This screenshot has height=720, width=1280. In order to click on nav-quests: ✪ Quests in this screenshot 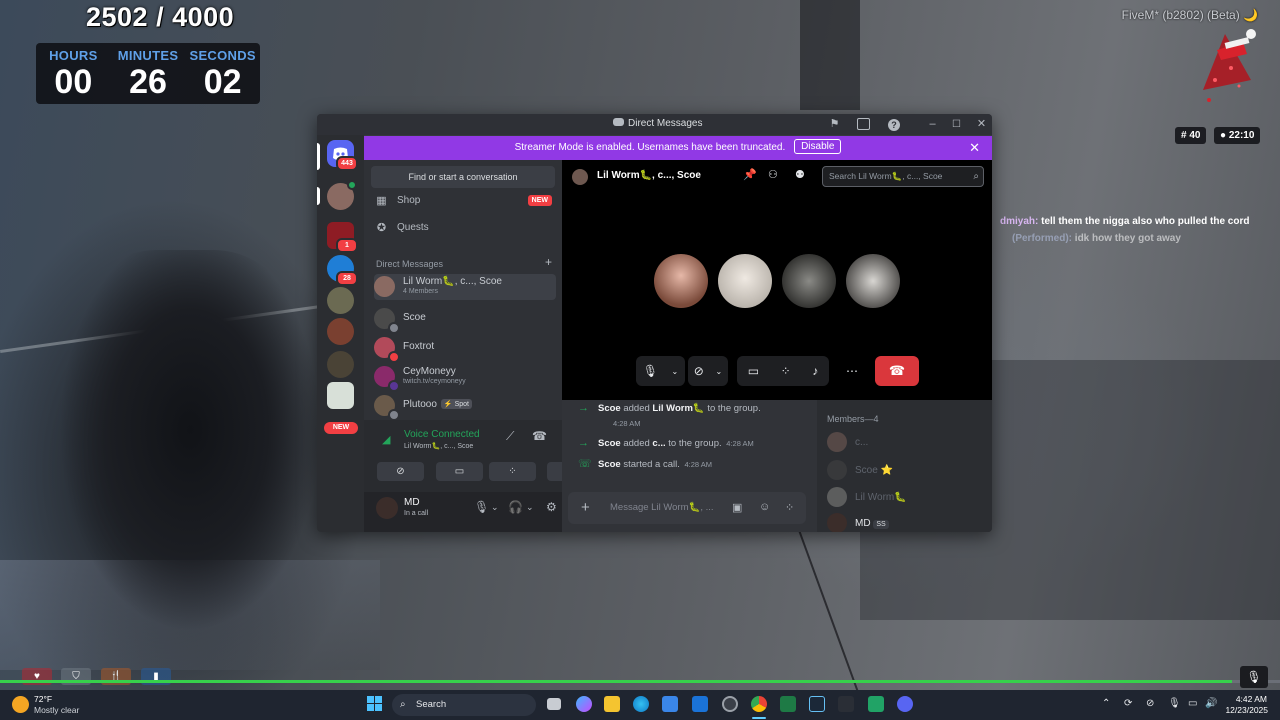, I will do `click(402, 227)`.